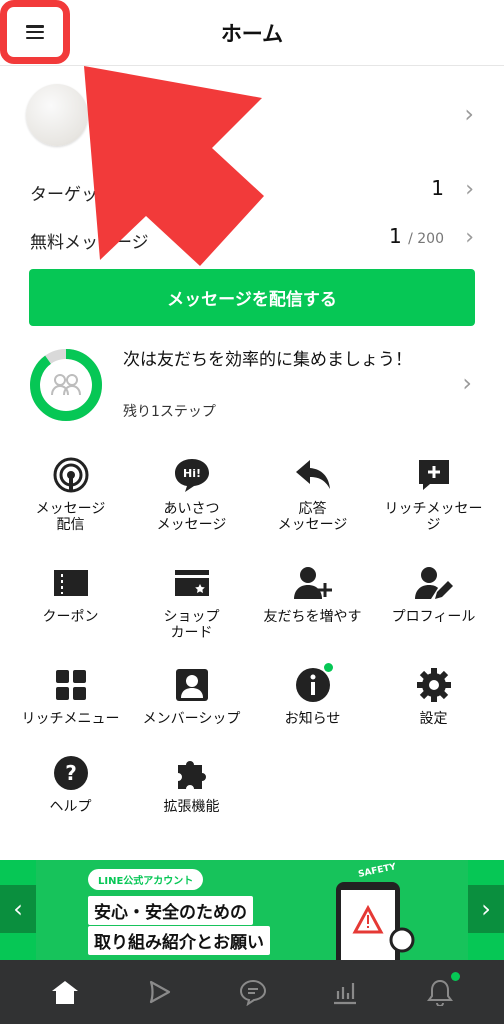 The height and width of the screenshot is (1024, 504). I want to click on banner-headline-2: 取り組み紹介とお願い, so click(179, 940).